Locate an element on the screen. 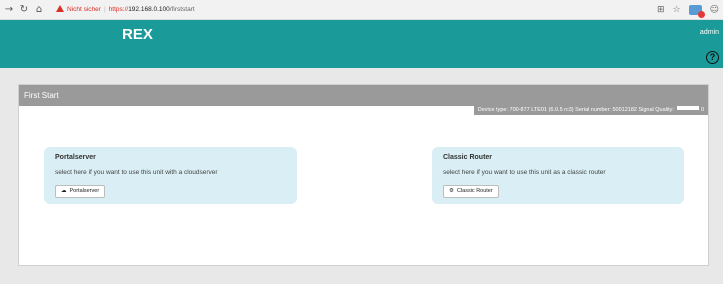 The image size is (723, 284). profile-icon: ☺ is located at coordinates (714, 10).